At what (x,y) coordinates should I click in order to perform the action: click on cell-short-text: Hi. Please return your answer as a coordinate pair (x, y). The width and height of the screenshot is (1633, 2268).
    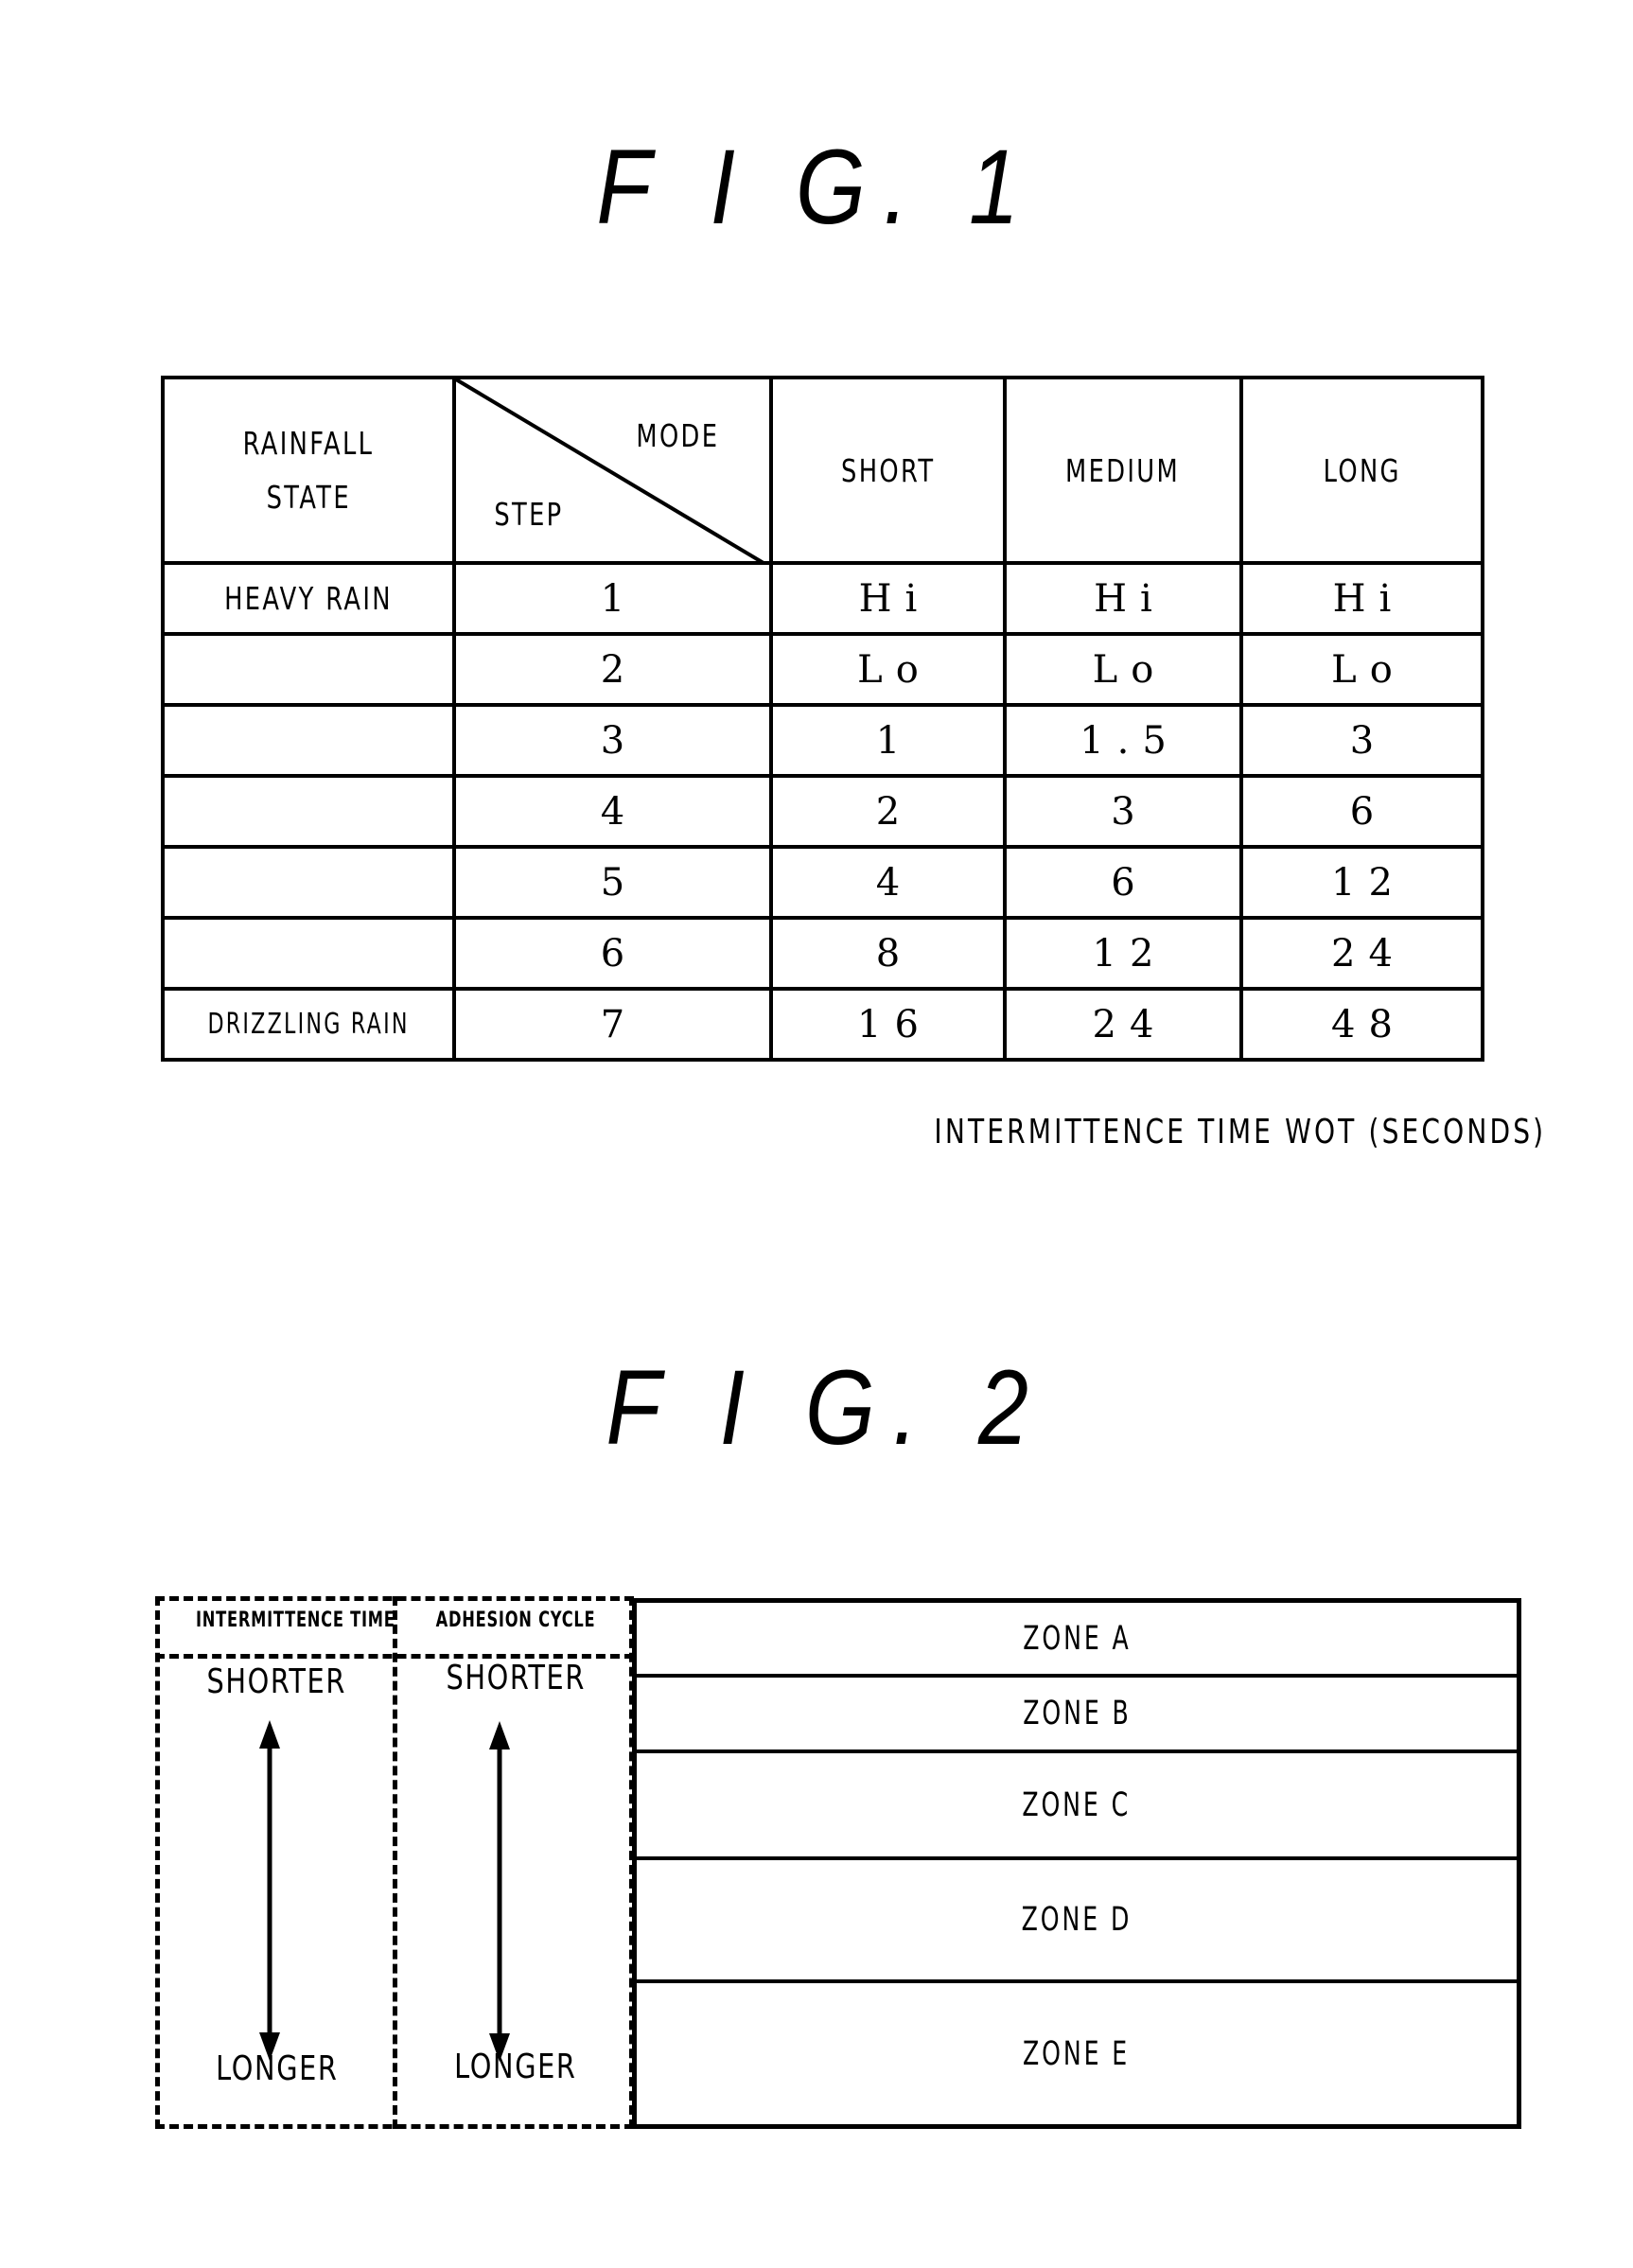
    Looking at the image, I should click on (895, 598).